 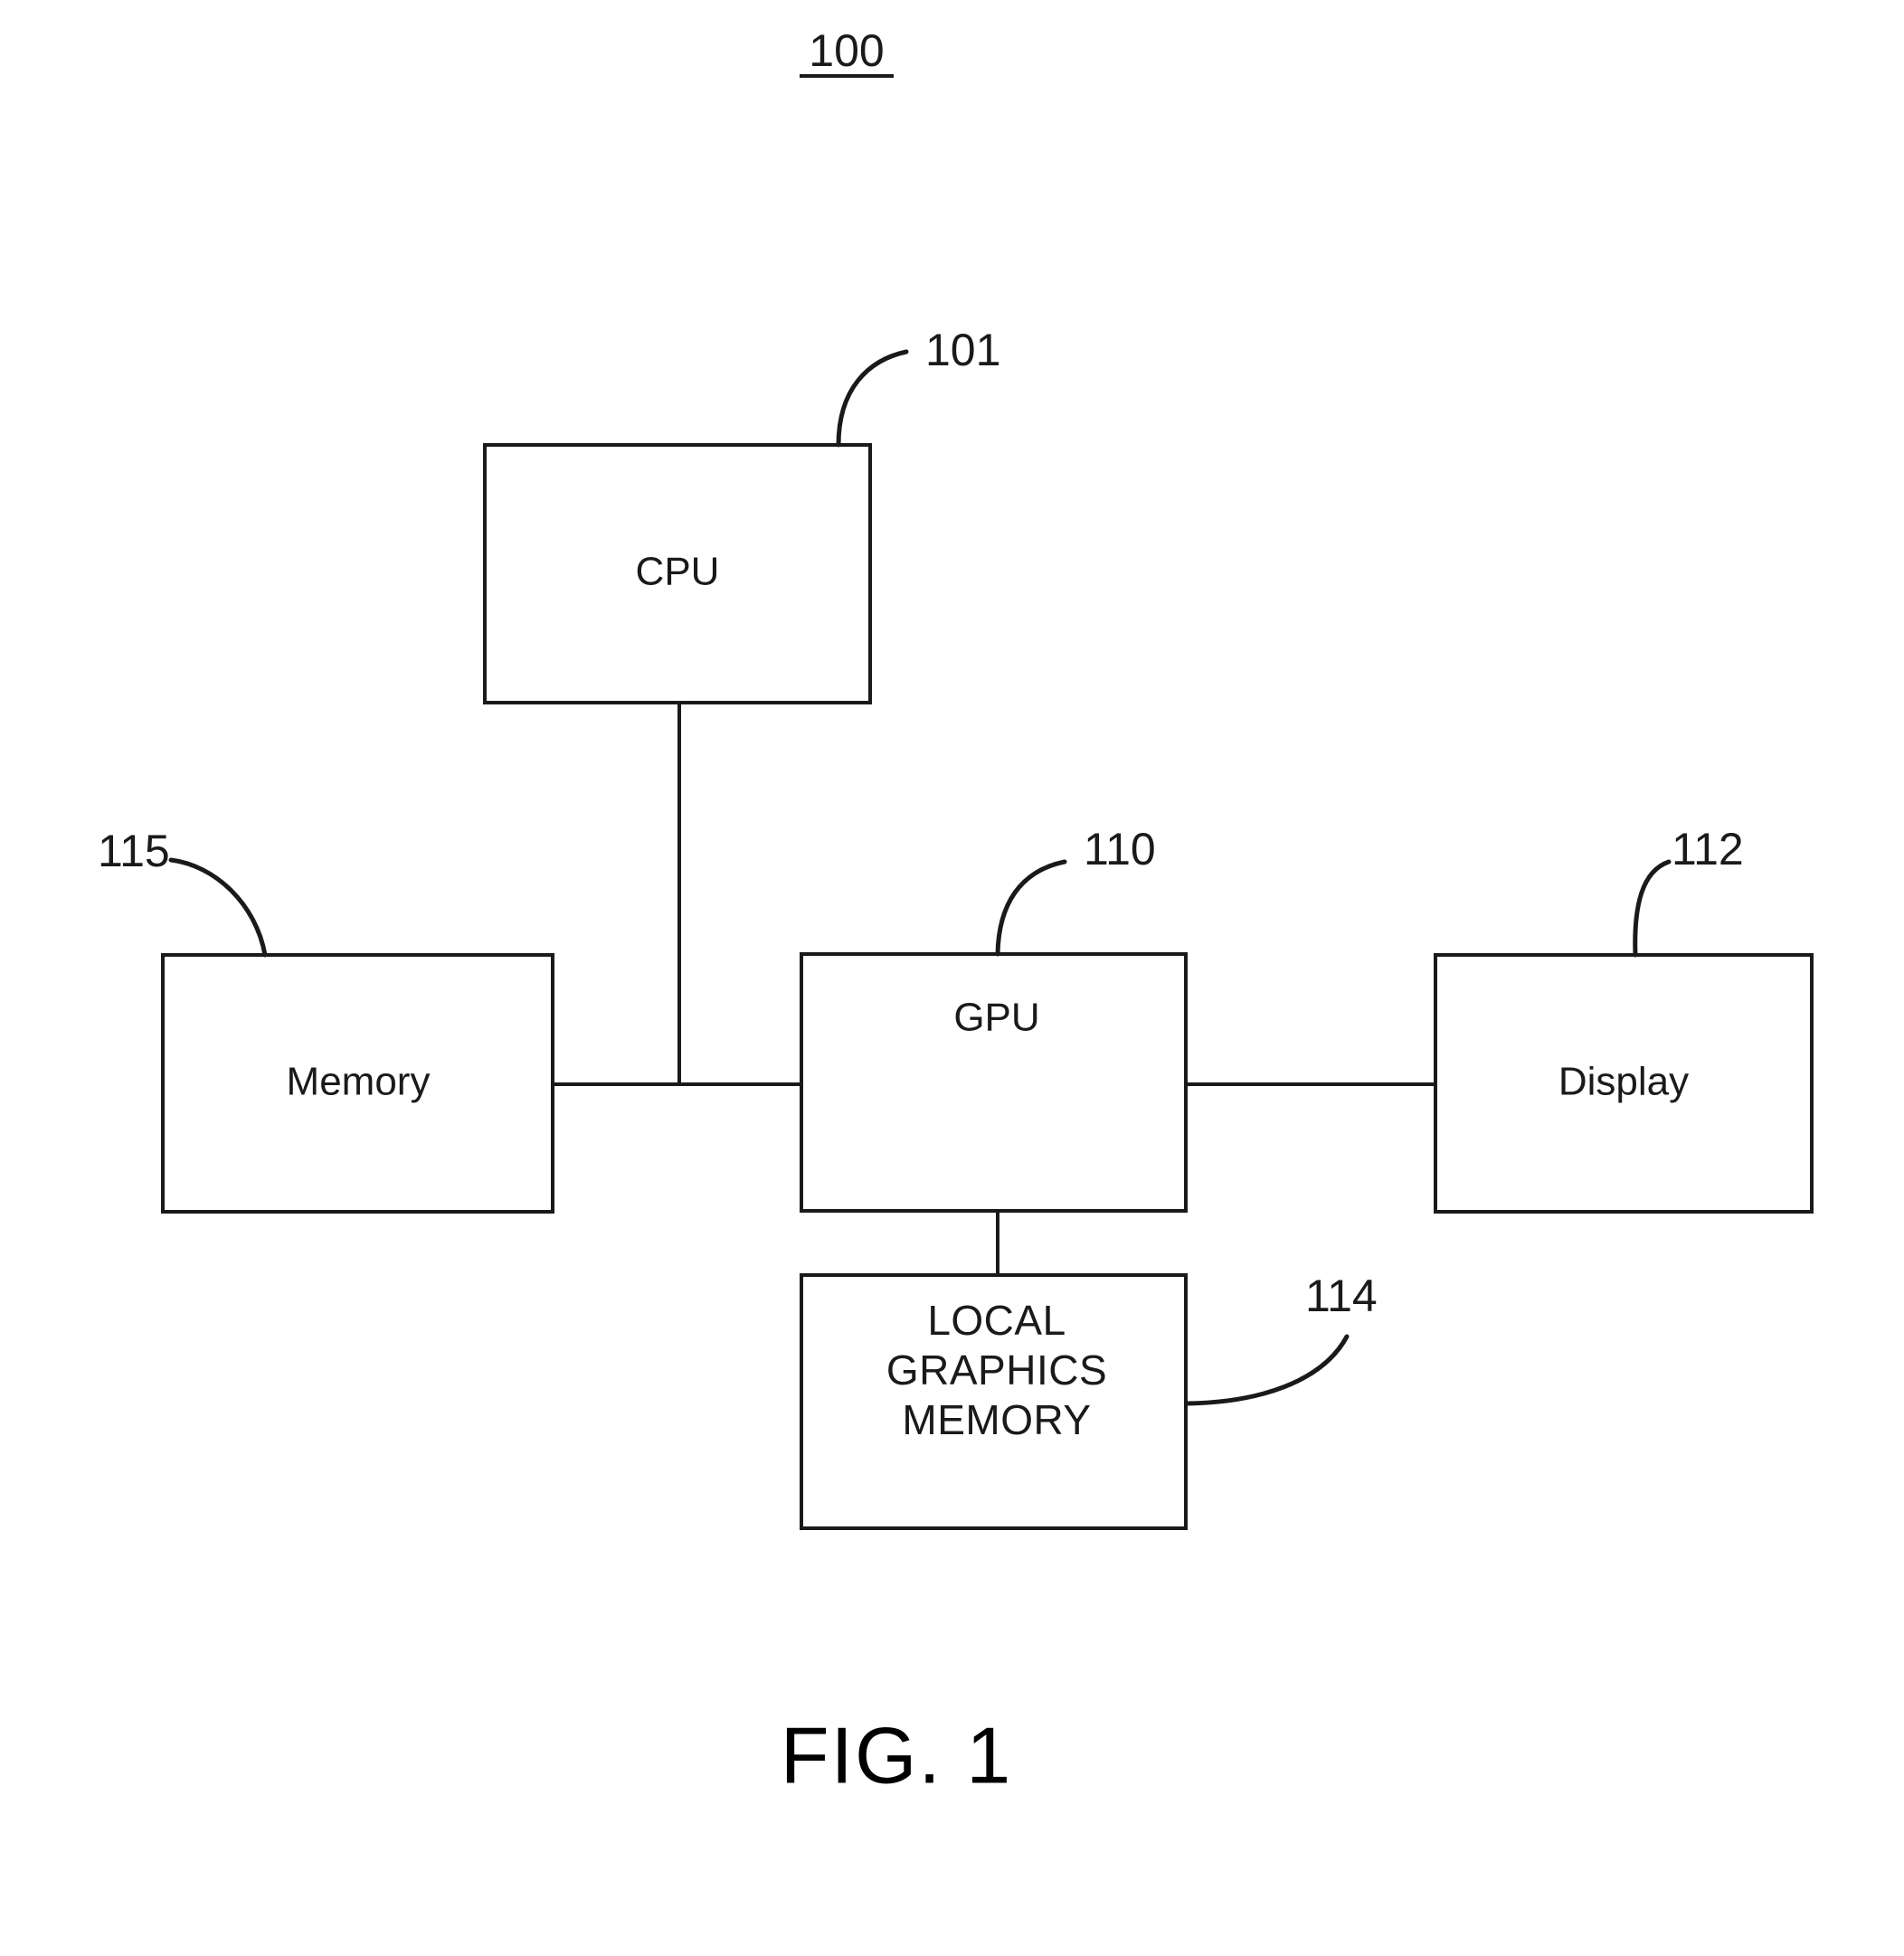 I want to click on block-gpu-label: GPU, so click(x=996, y=1018).